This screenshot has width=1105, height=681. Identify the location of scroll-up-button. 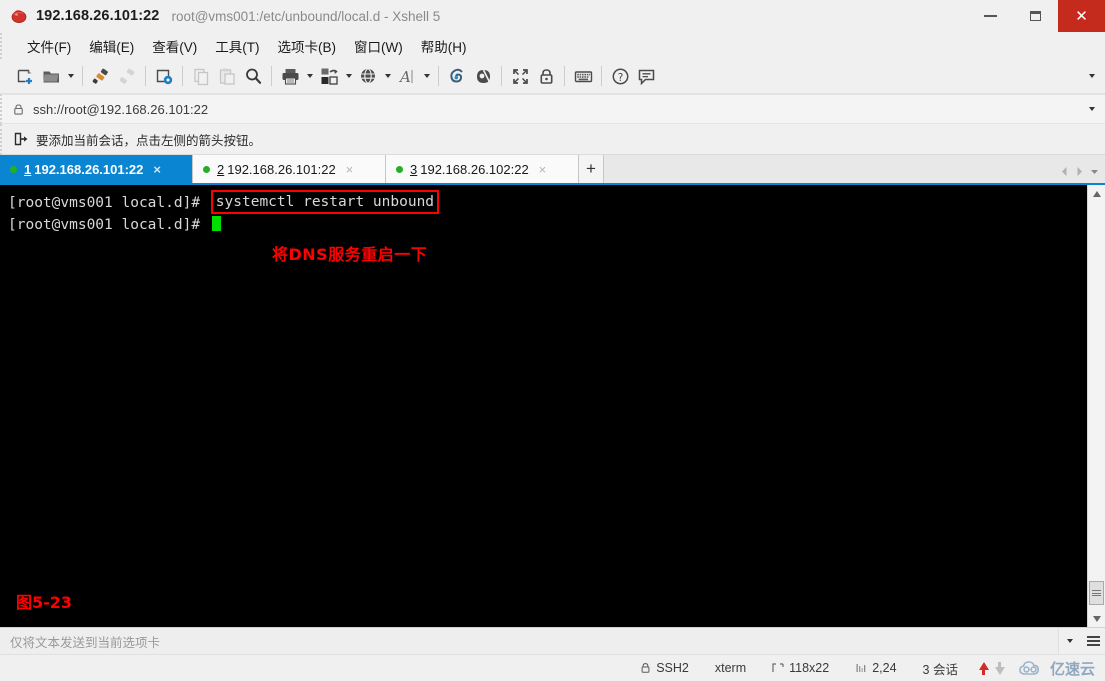
(1096, 193).